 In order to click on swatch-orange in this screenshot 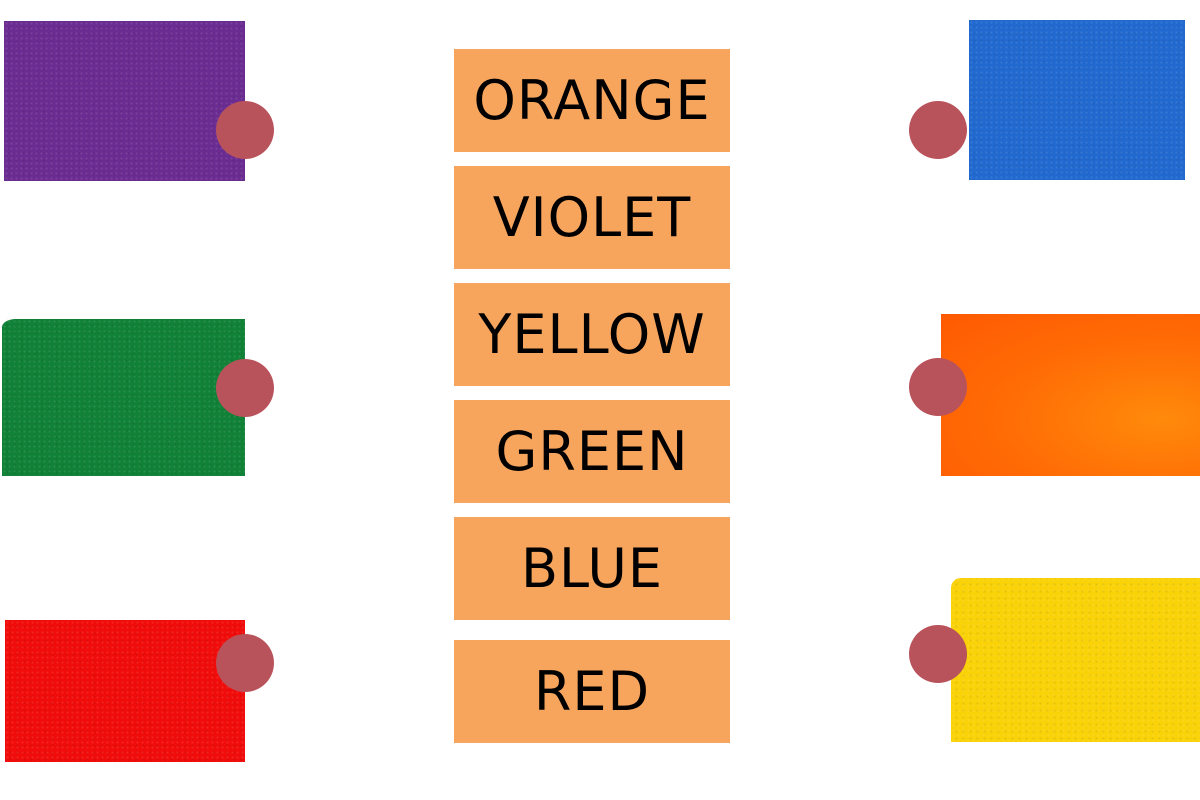, I will do `click(1070, 395)`.